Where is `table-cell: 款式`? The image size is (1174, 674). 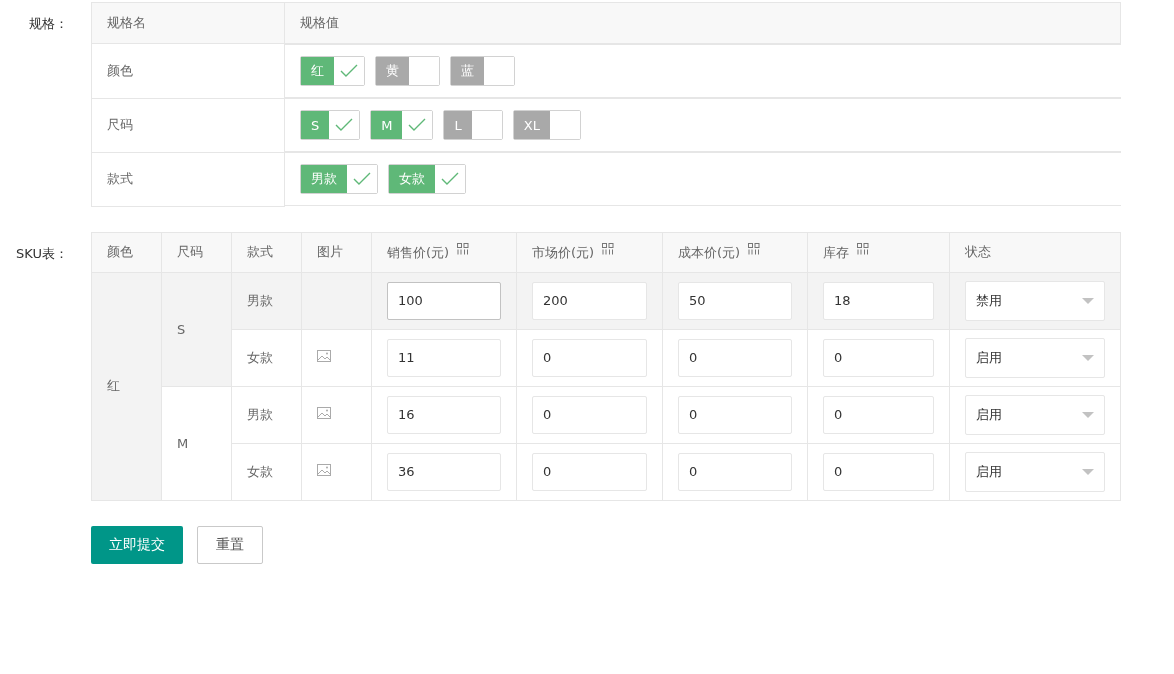 table-cell: 款式 is located at coordinates (188, 179).